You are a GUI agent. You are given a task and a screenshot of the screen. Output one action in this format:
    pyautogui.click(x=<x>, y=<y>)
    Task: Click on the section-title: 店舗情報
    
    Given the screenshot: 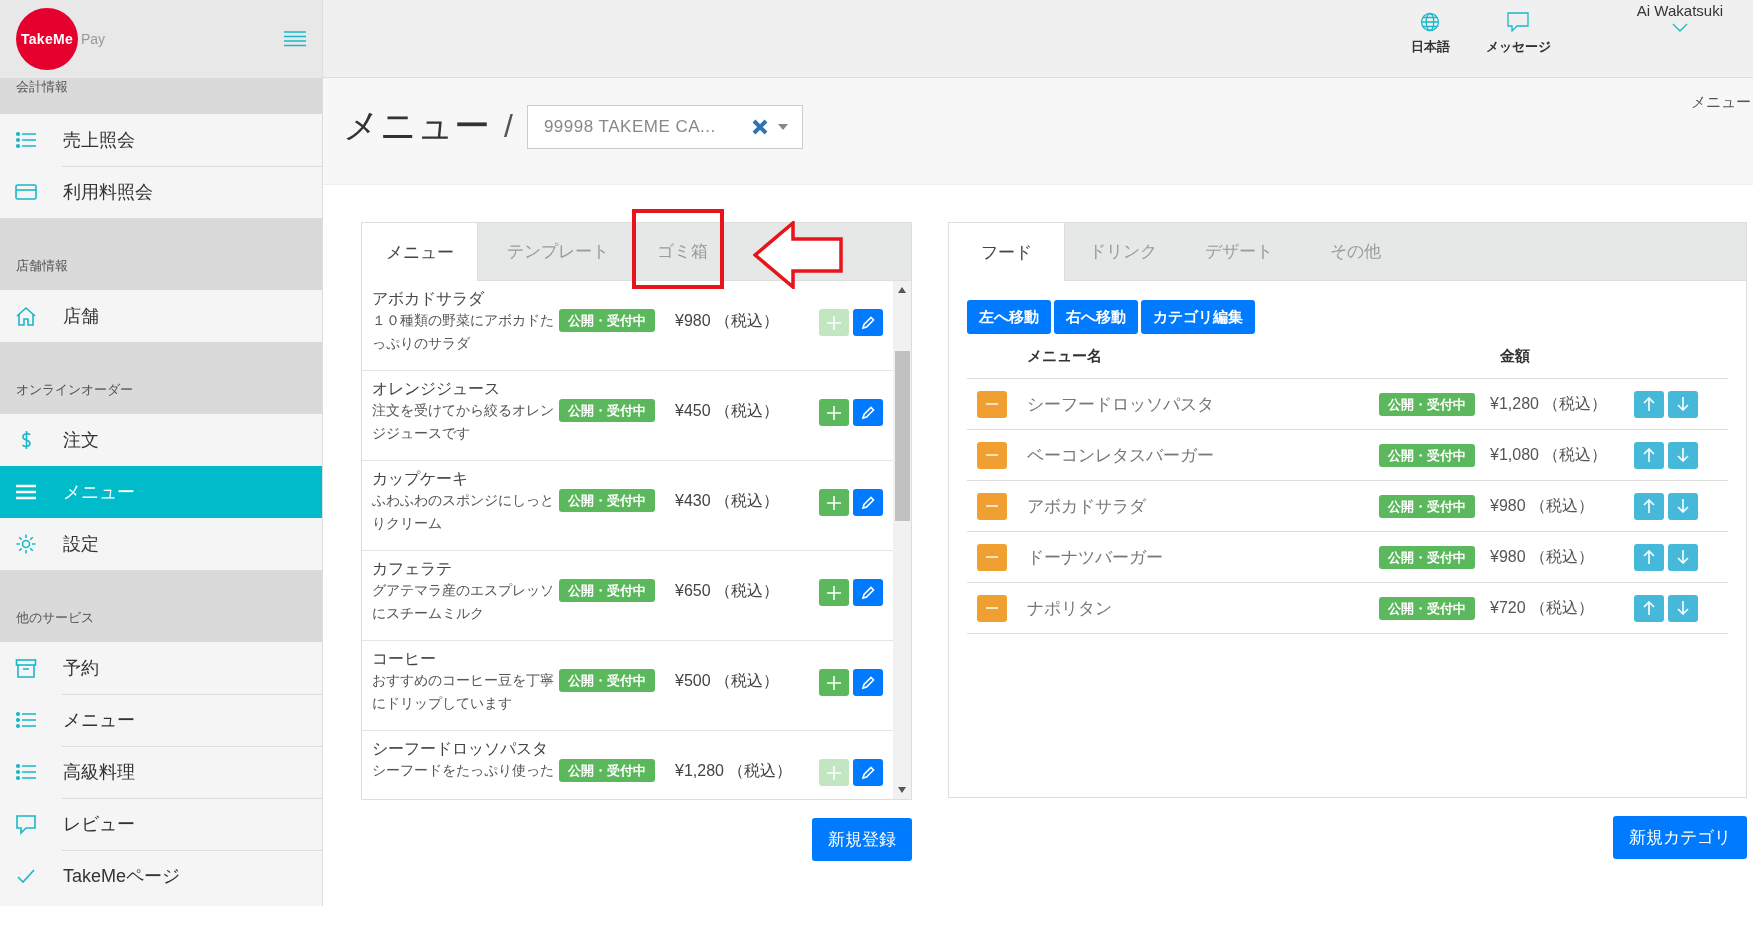 What is the action you would take?
    pyautogui.click(x=42, y=266)
    